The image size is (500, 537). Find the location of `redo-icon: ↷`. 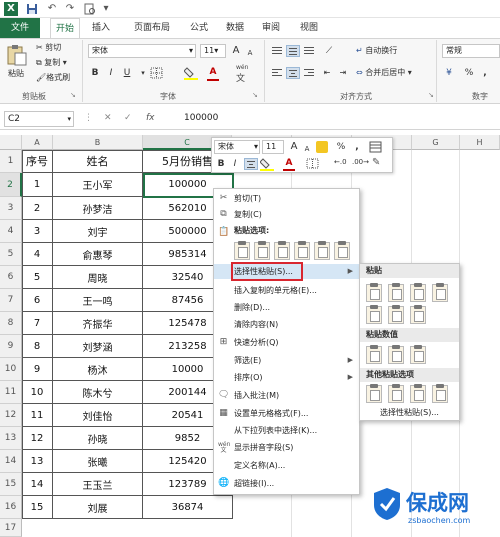

redo-icon: ↷ is located at coordinates (70, 9).